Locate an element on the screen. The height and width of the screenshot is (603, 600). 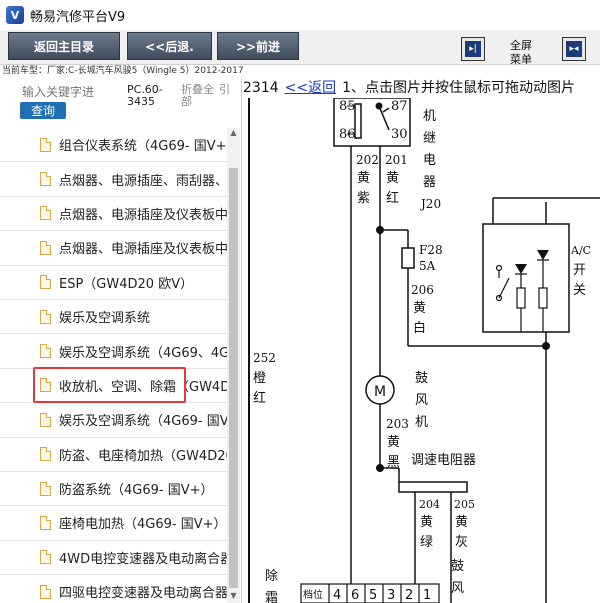
fullscreen-menu-label: 全屏 菜单 is located at coordinates (521, 53).